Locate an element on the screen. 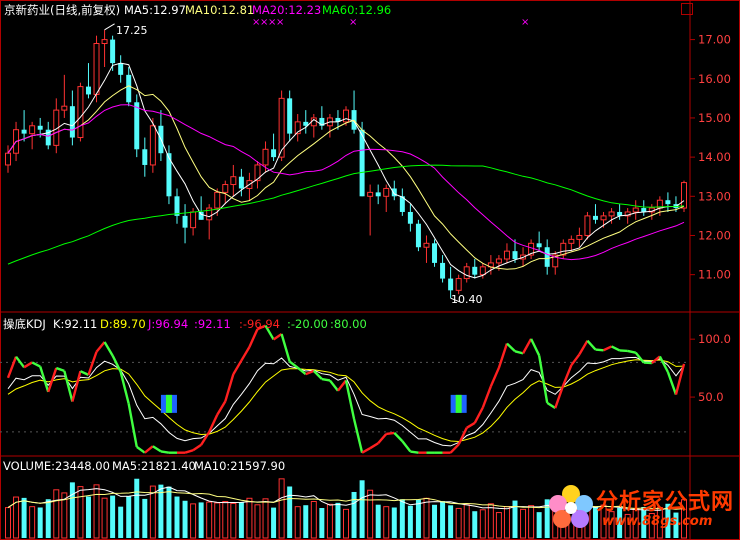  price-tick-label: 15.00 is located at coordinates (714, 118).